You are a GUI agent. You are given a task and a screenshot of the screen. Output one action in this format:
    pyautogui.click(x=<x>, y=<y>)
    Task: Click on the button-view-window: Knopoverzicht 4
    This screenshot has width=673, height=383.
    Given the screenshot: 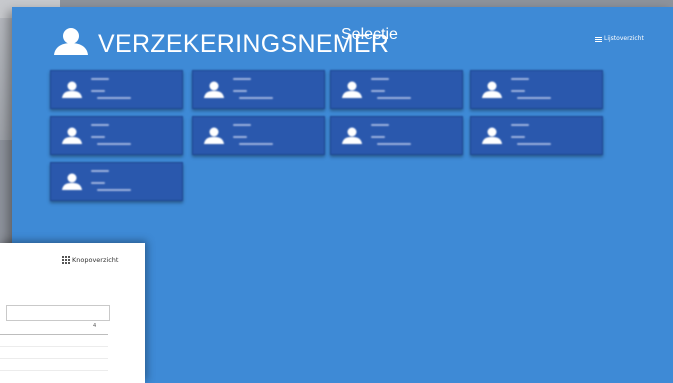 What is the action you would take?
    pyautogui.click(x=72, y=313)
    